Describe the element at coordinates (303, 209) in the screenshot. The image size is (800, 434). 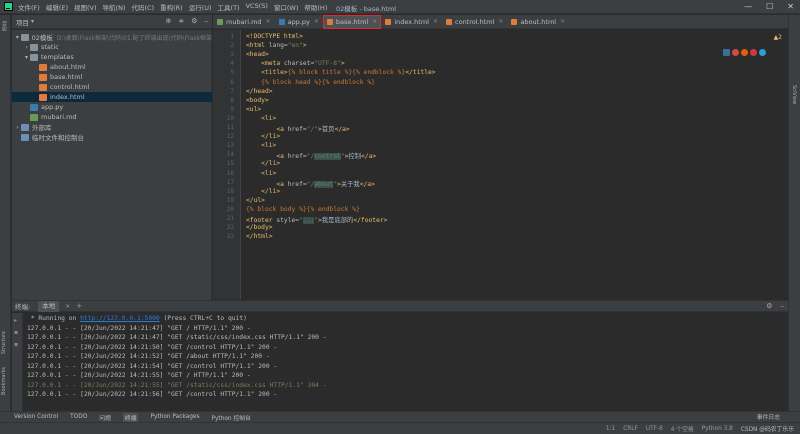
I see `code-line: {% block body %}{% endblock %}` at that location.